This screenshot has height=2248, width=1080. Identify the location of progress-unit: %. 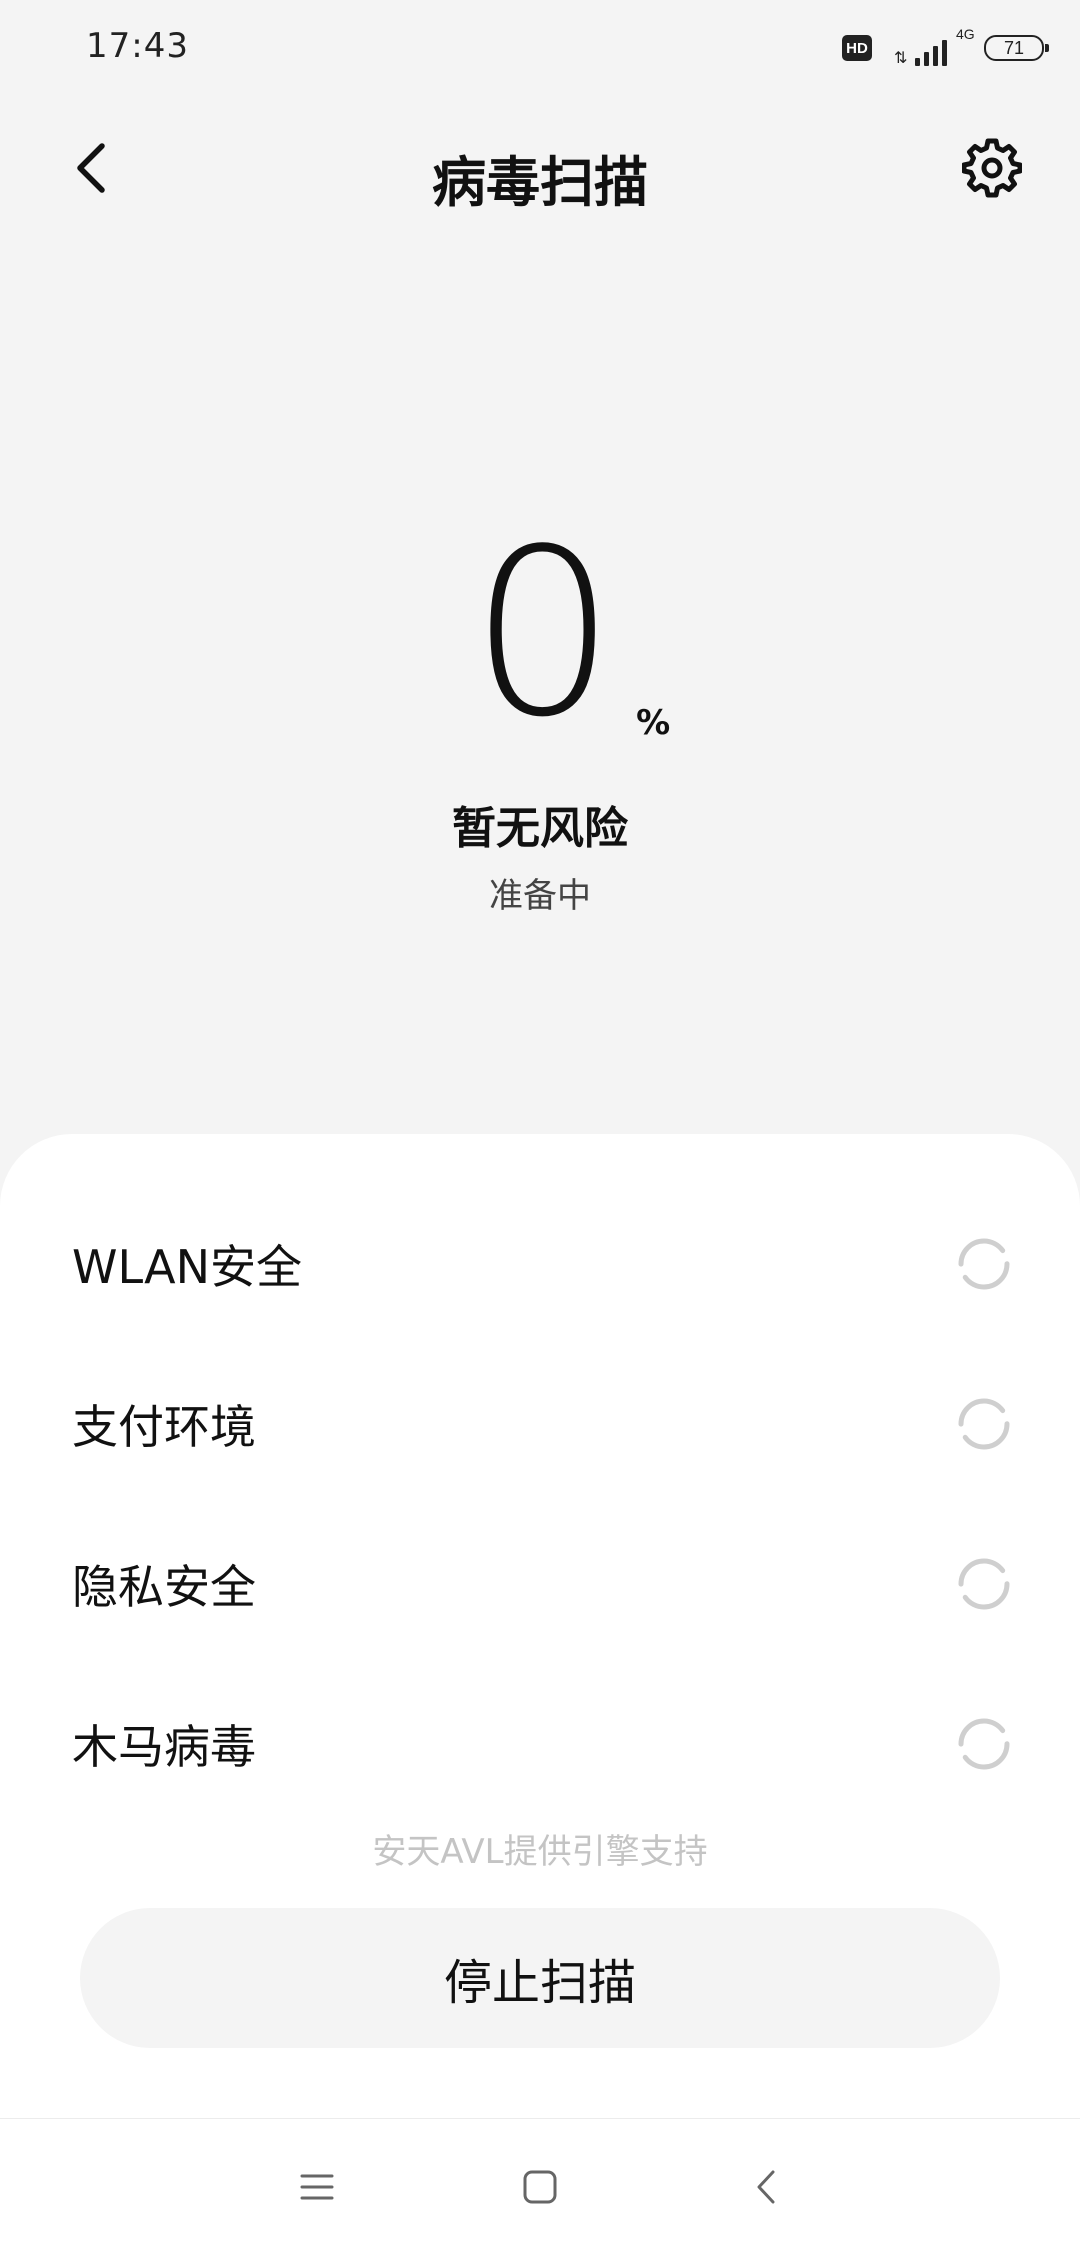
(653, 723).